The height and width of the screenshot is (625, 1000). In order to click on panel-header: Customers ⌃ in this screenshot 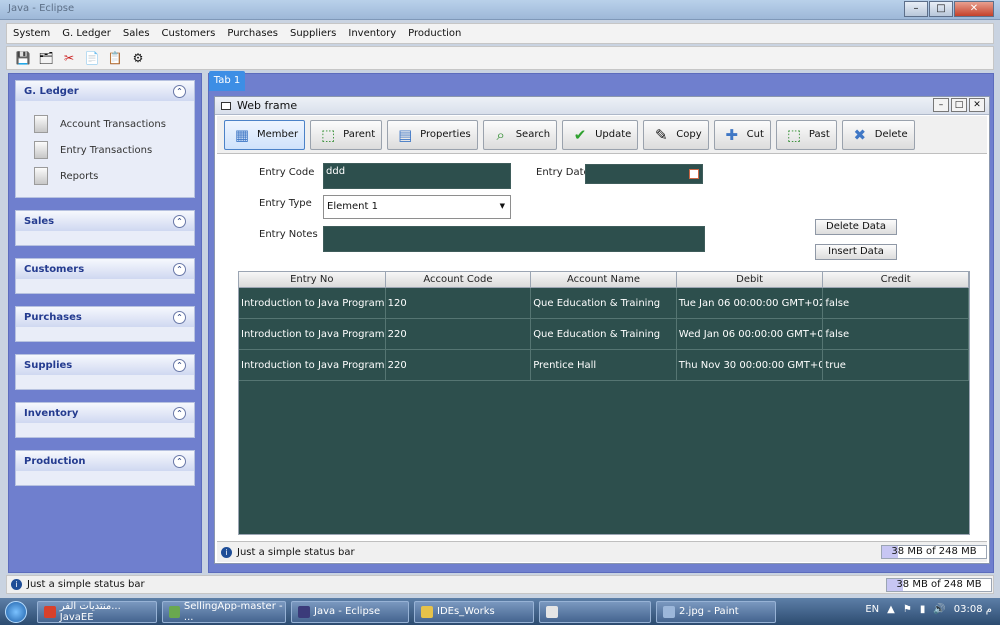, I will do `click(105, 269)`.